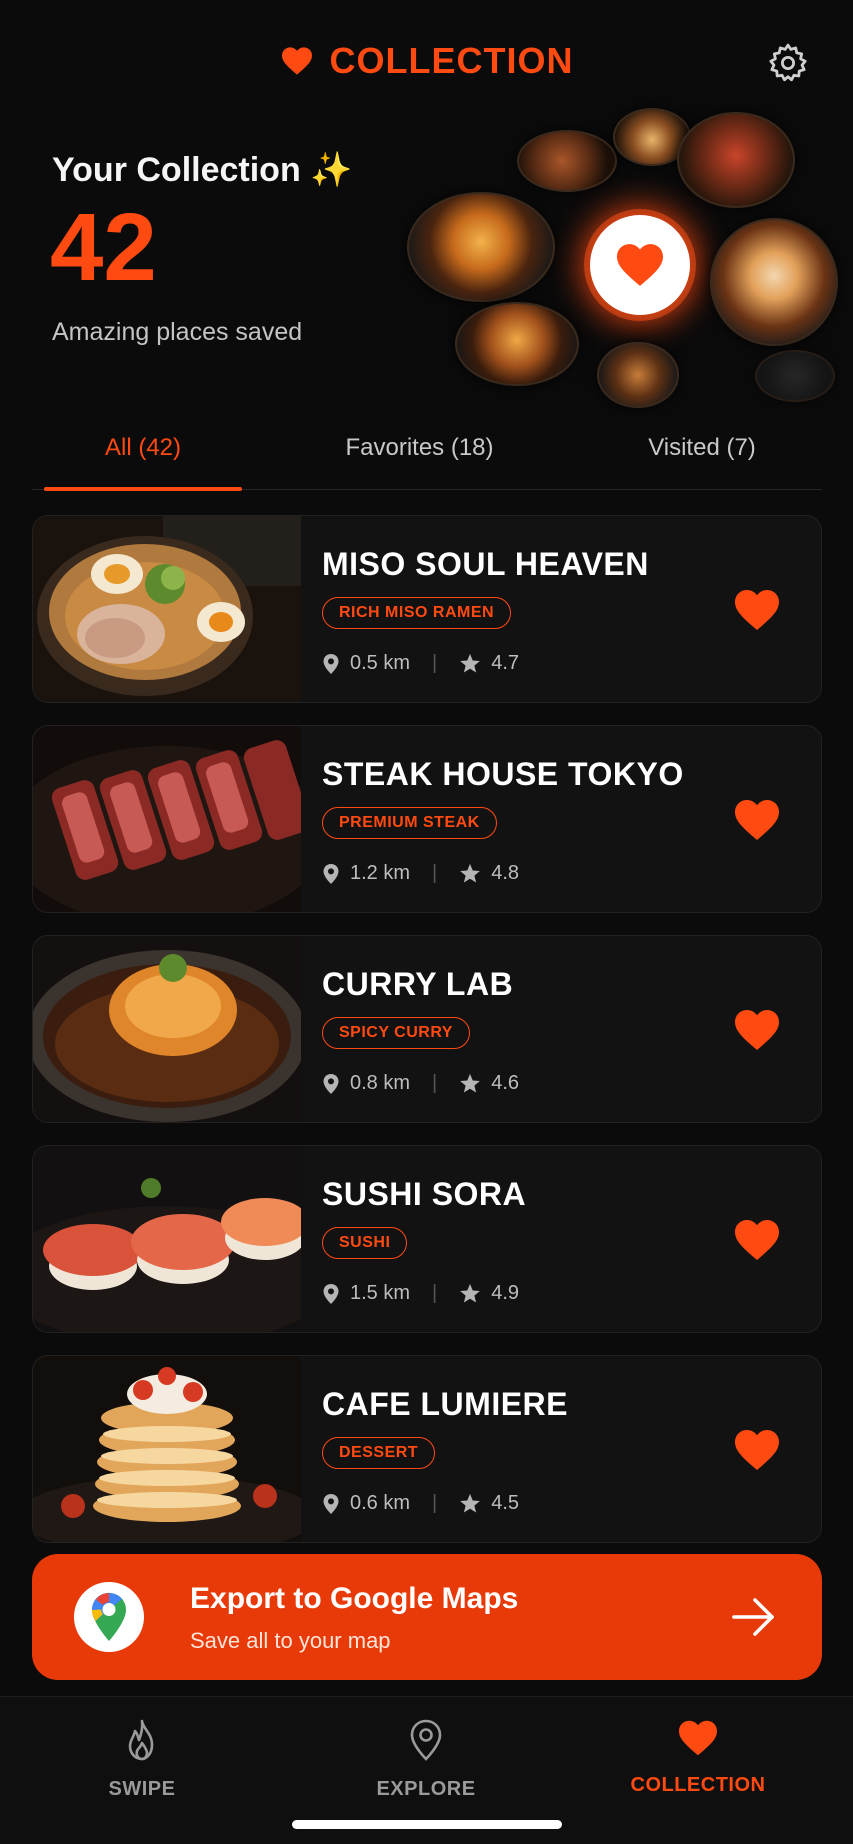 The image size is (853, 1844). Describe the element at coordinates (505, 1293) in the screenshot. I see `rating: 4.9` at that location.